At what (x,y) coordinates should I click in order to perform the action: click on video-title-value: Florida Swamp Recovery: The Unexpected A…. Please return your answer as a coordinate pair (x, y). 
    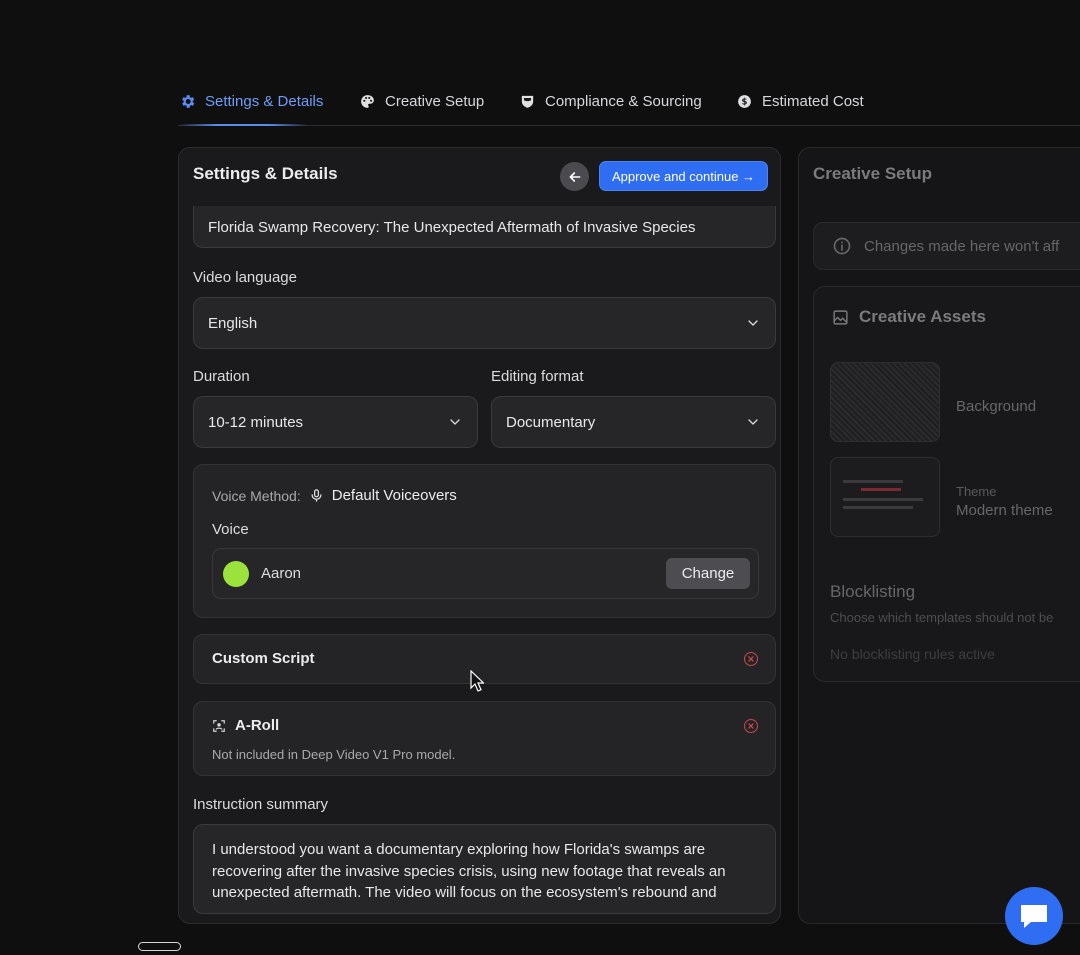
    Looking at the image, I should click on (452, 227).